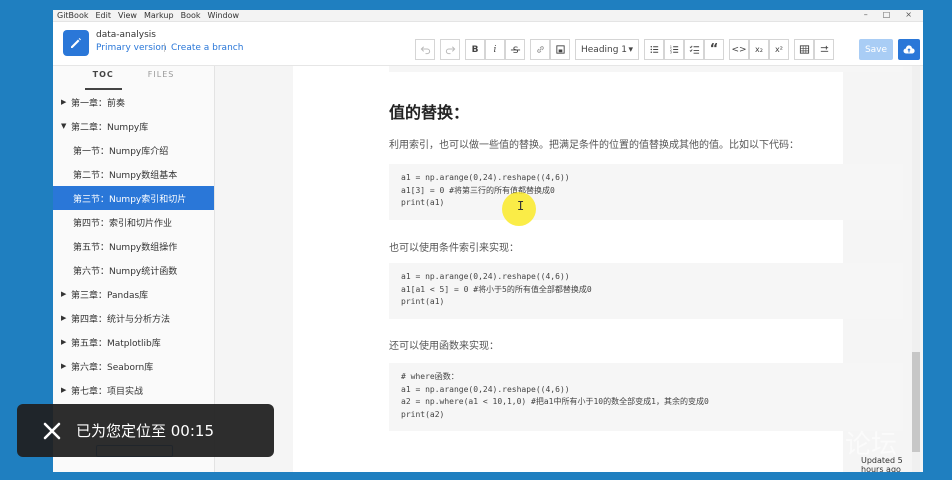  What do you see at coordinates (116, 343) in the screenshot?
I see `toc-item-label: 第五章：Matplotlib库` at bounding box center [116, 343].